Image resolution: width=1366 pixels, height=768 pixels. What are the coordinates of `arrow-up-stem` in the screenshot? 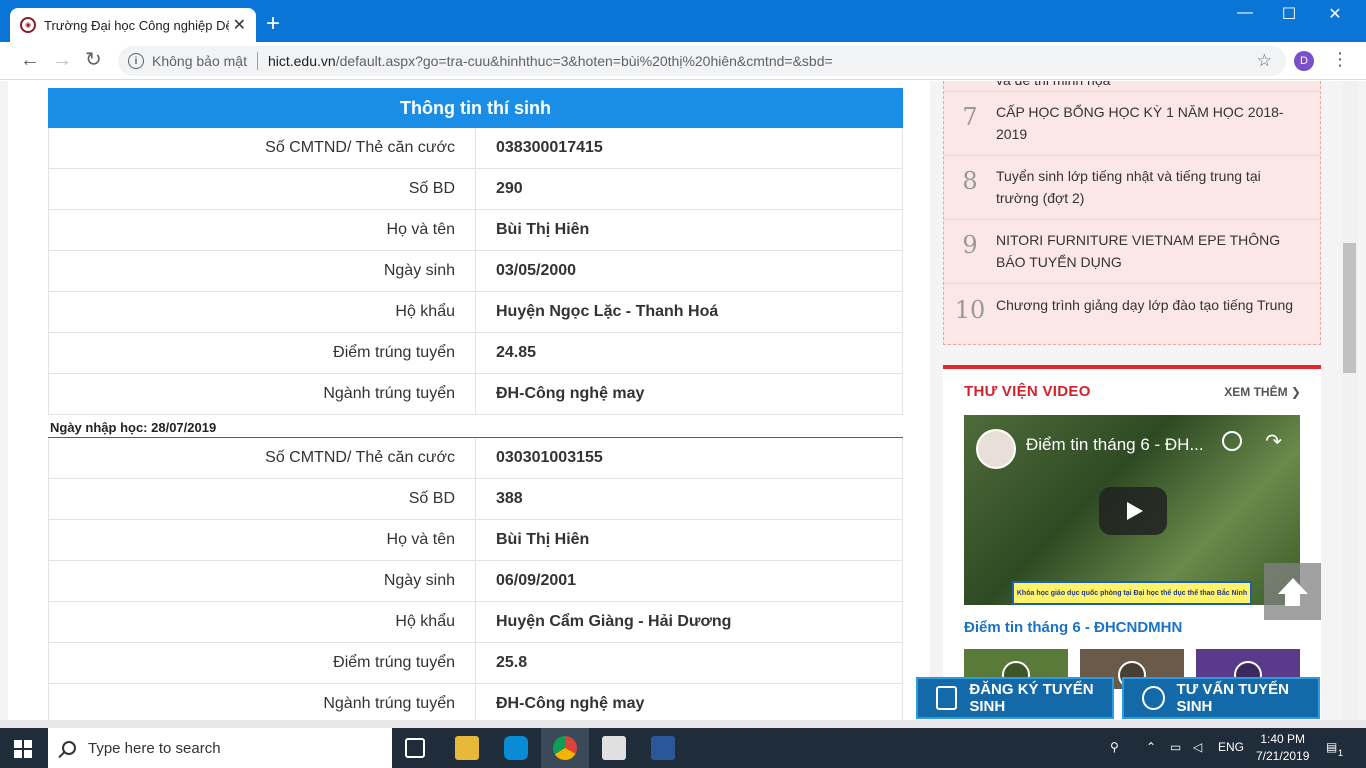 It's located at (1292, 600).